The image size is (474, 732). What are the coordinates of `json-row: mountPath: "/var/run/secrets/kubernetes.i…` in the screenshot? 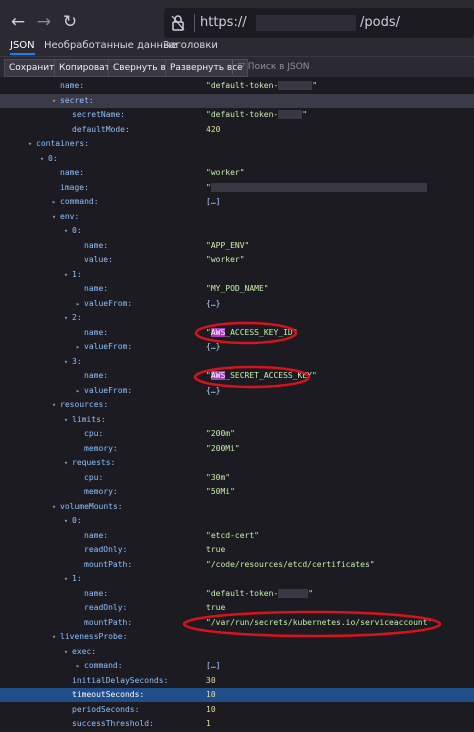 It's located at (237, 623).